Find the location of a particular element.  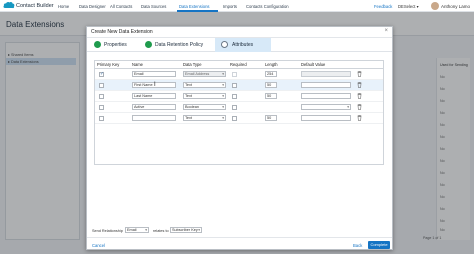

user-name: Anthony Lamo is located at coordinates (455, 6).